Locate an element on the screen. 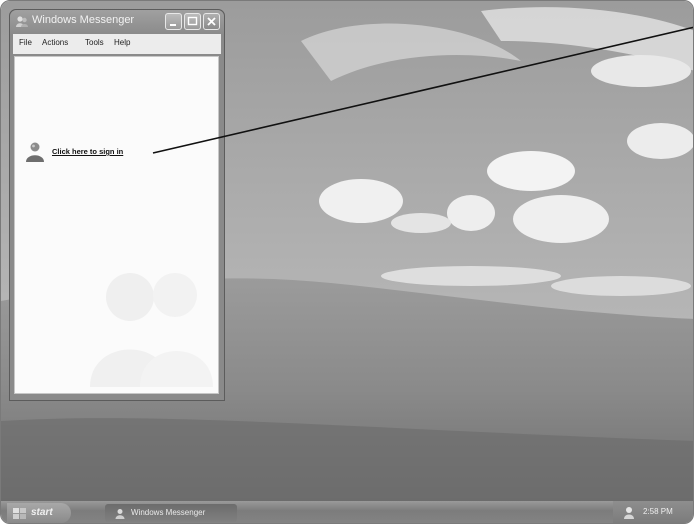 The width and height of the screenshot is (694, 524). messenger-watermark-icon is located at coordinates (150, 324).